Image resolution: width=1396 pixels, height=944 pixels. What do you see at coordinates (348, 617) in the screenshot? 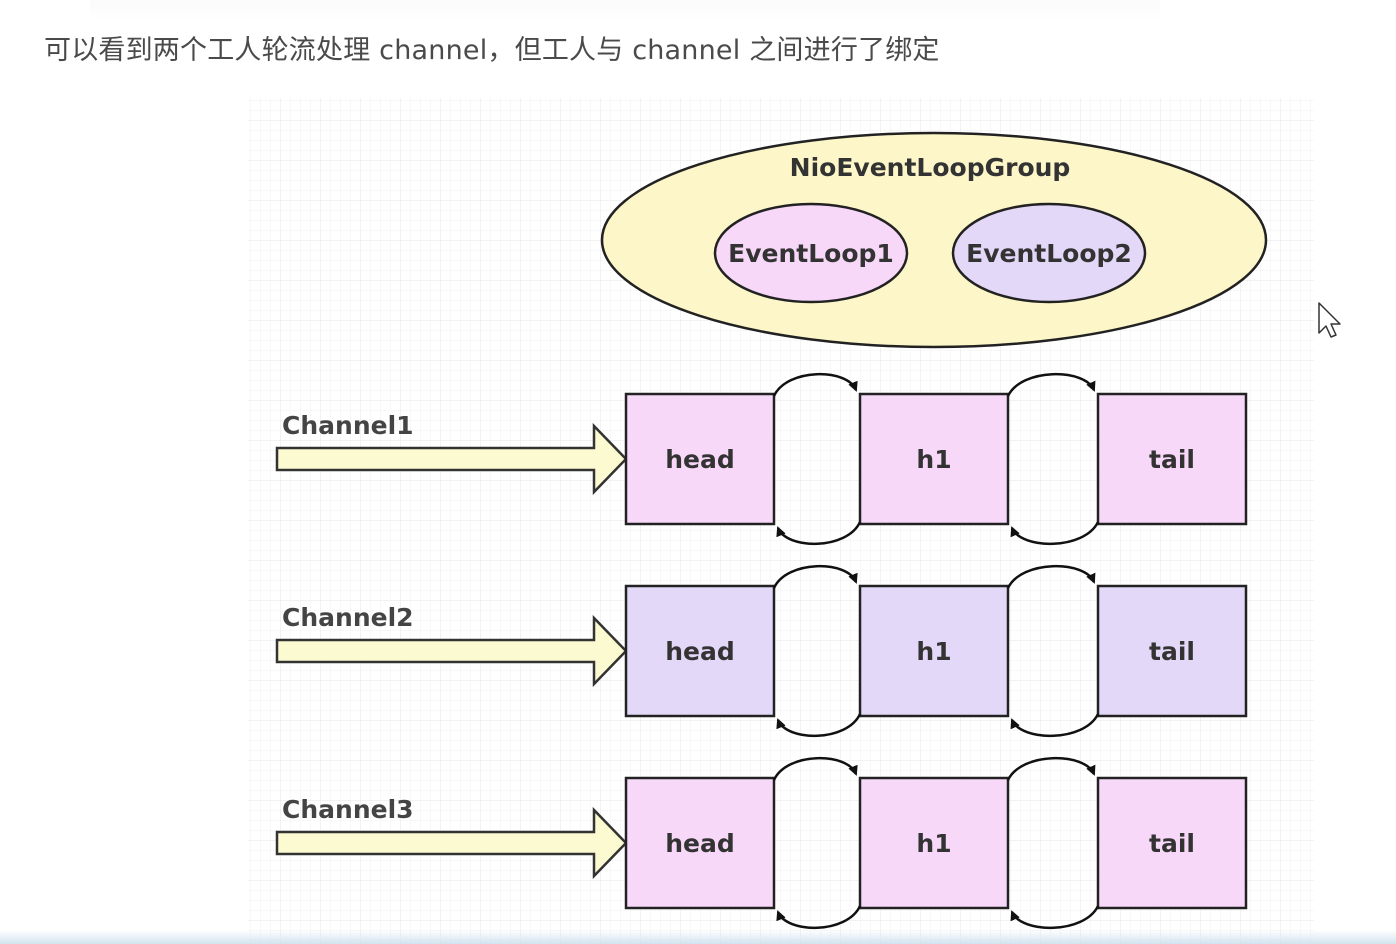
I see `channel-label: Channel2` at bounding box center [348, 617].